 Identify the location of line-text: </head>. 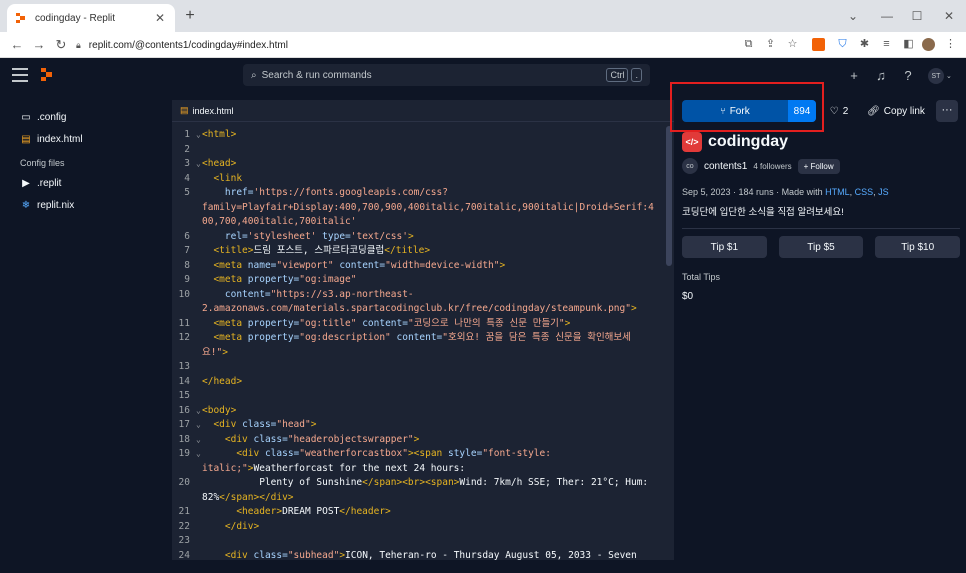
(438, 382).